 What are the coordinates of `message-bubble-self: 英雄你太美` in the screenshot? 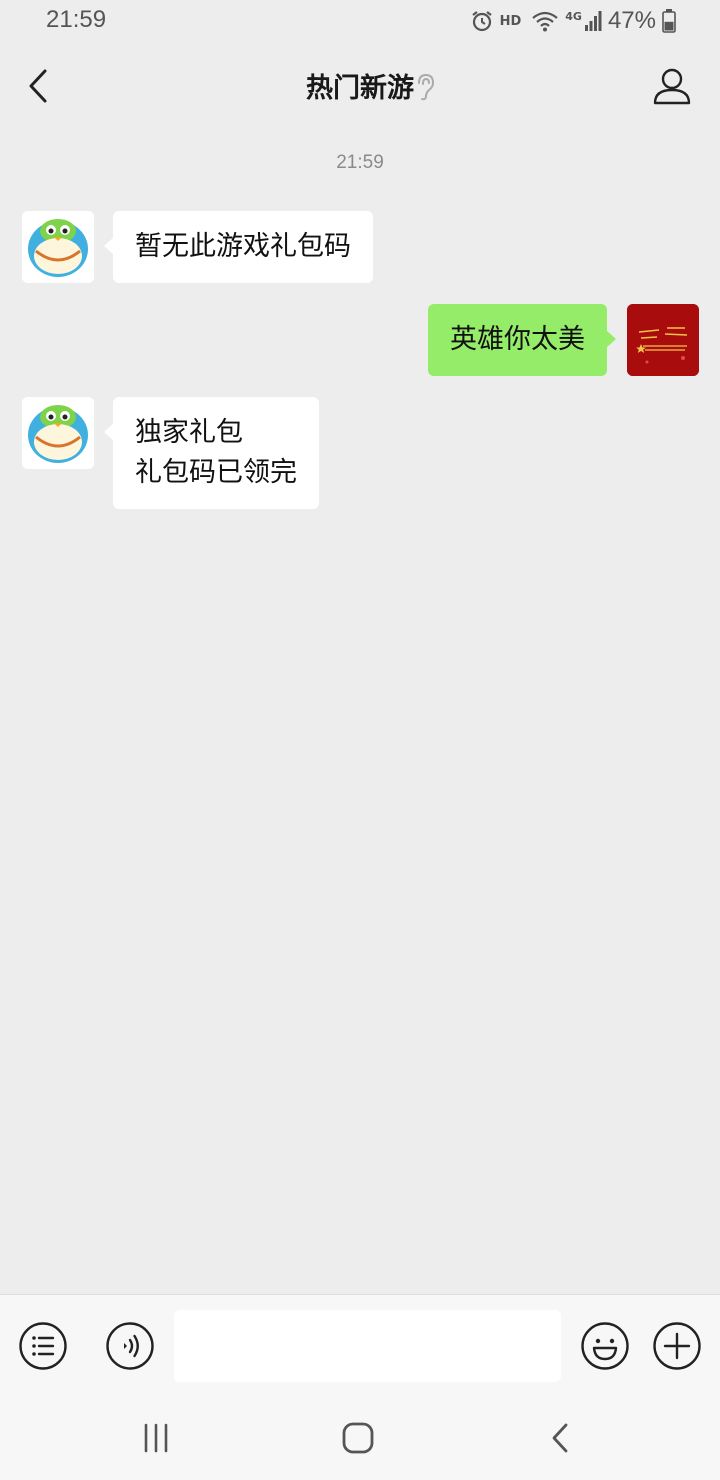 It's located at (522, 340).